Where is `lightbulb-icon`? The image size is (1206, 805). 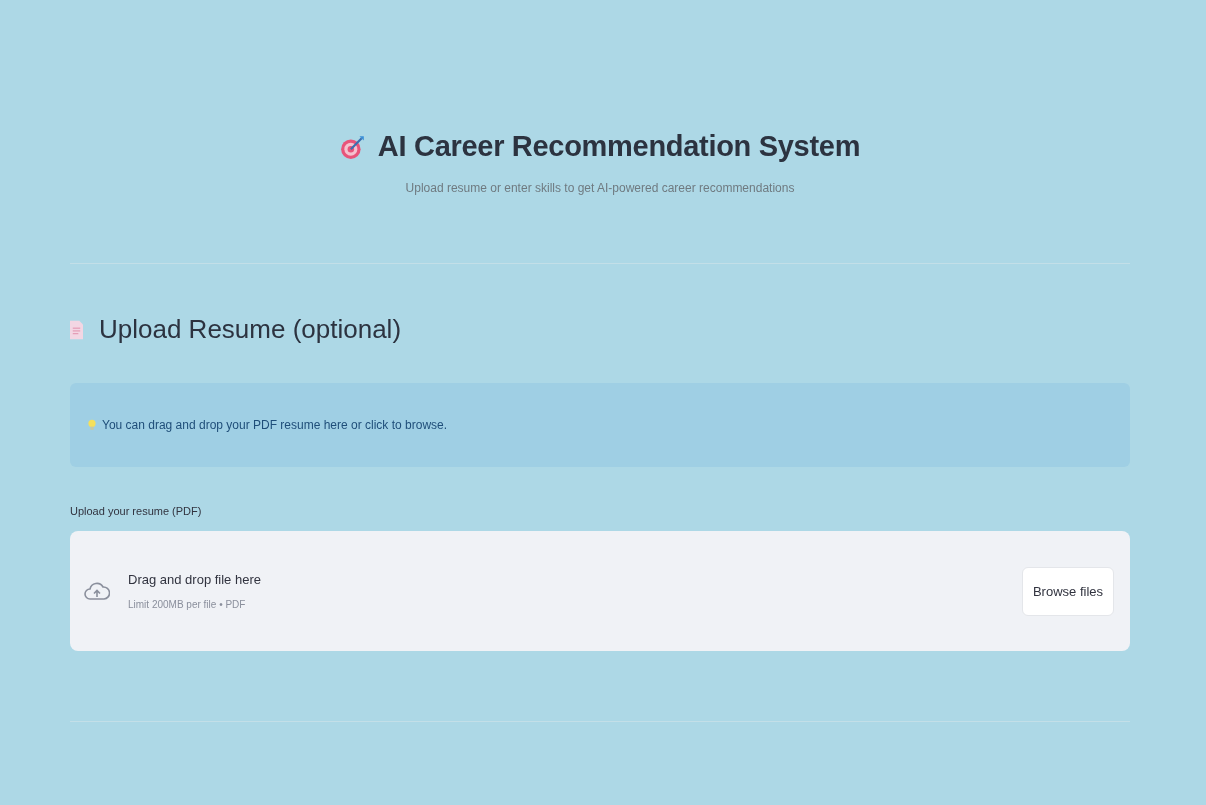 lightbulb-icon is located at coordinates (92, 425).